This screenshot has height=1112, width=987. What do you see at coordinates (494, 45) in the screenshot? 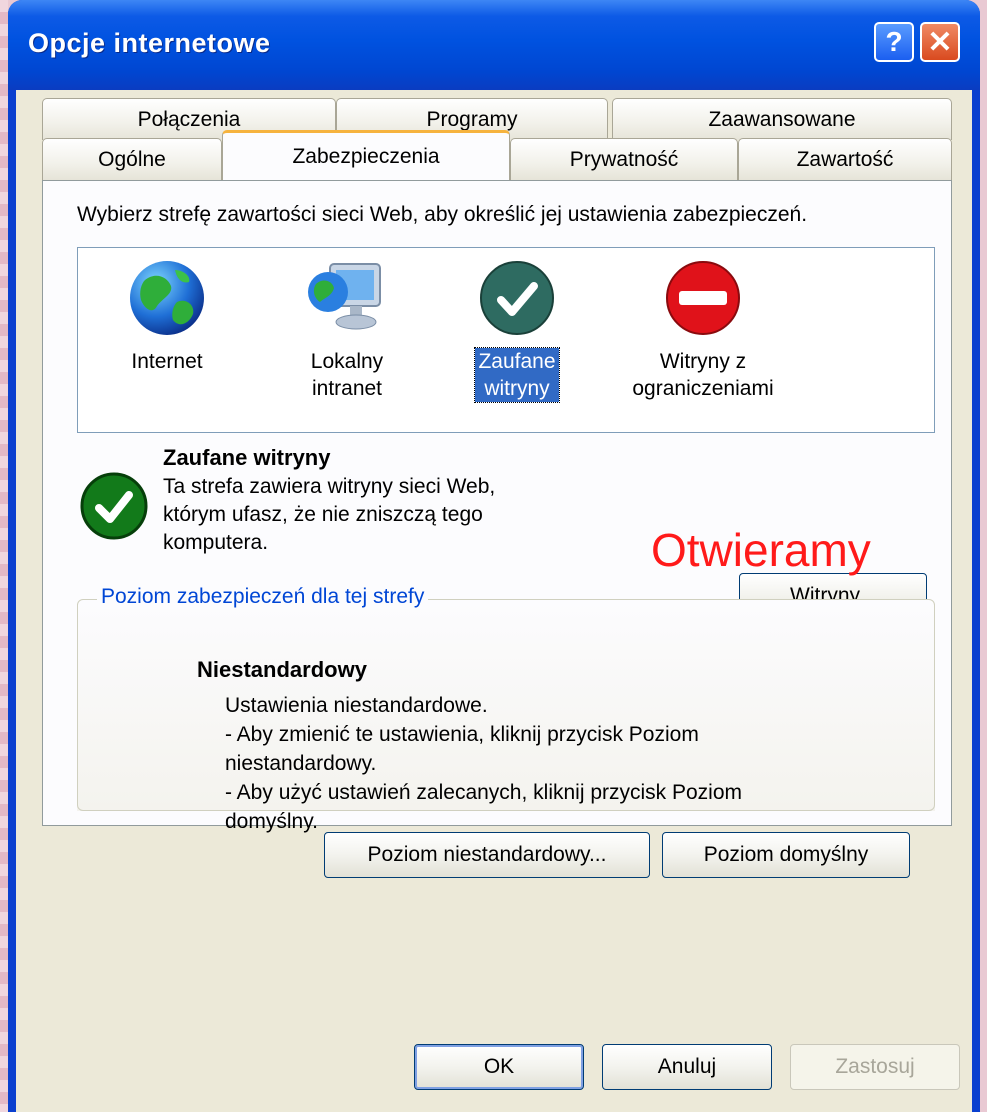
I see `title-bar: Opcje internetowe ? ✕` at bounding box center [494, 45].